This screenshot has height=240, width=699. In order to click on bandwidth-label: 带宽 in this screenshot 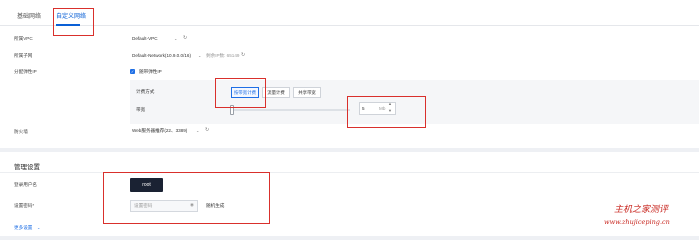, I will do `click(141, 109)`.